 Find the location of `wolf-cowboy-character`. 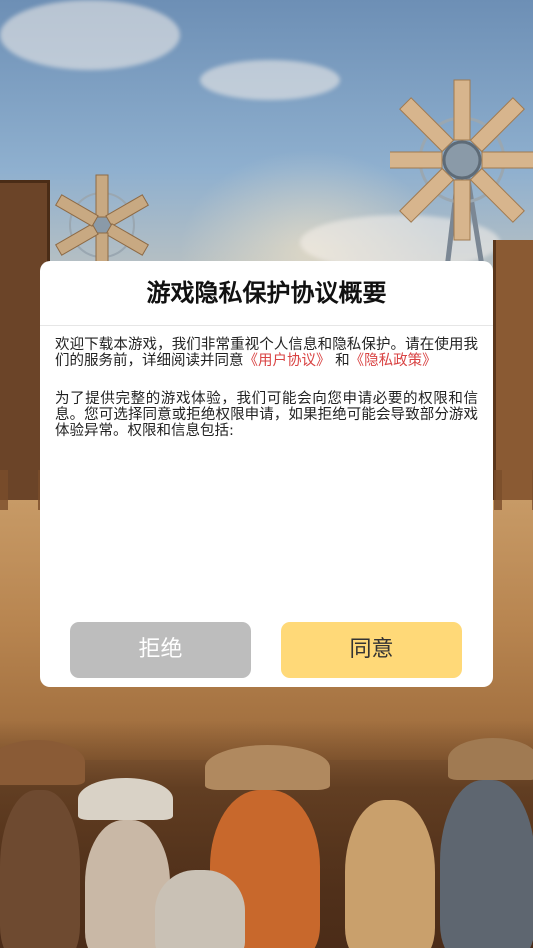

wolf-cowboy-character is located at coordinates (486, 864).